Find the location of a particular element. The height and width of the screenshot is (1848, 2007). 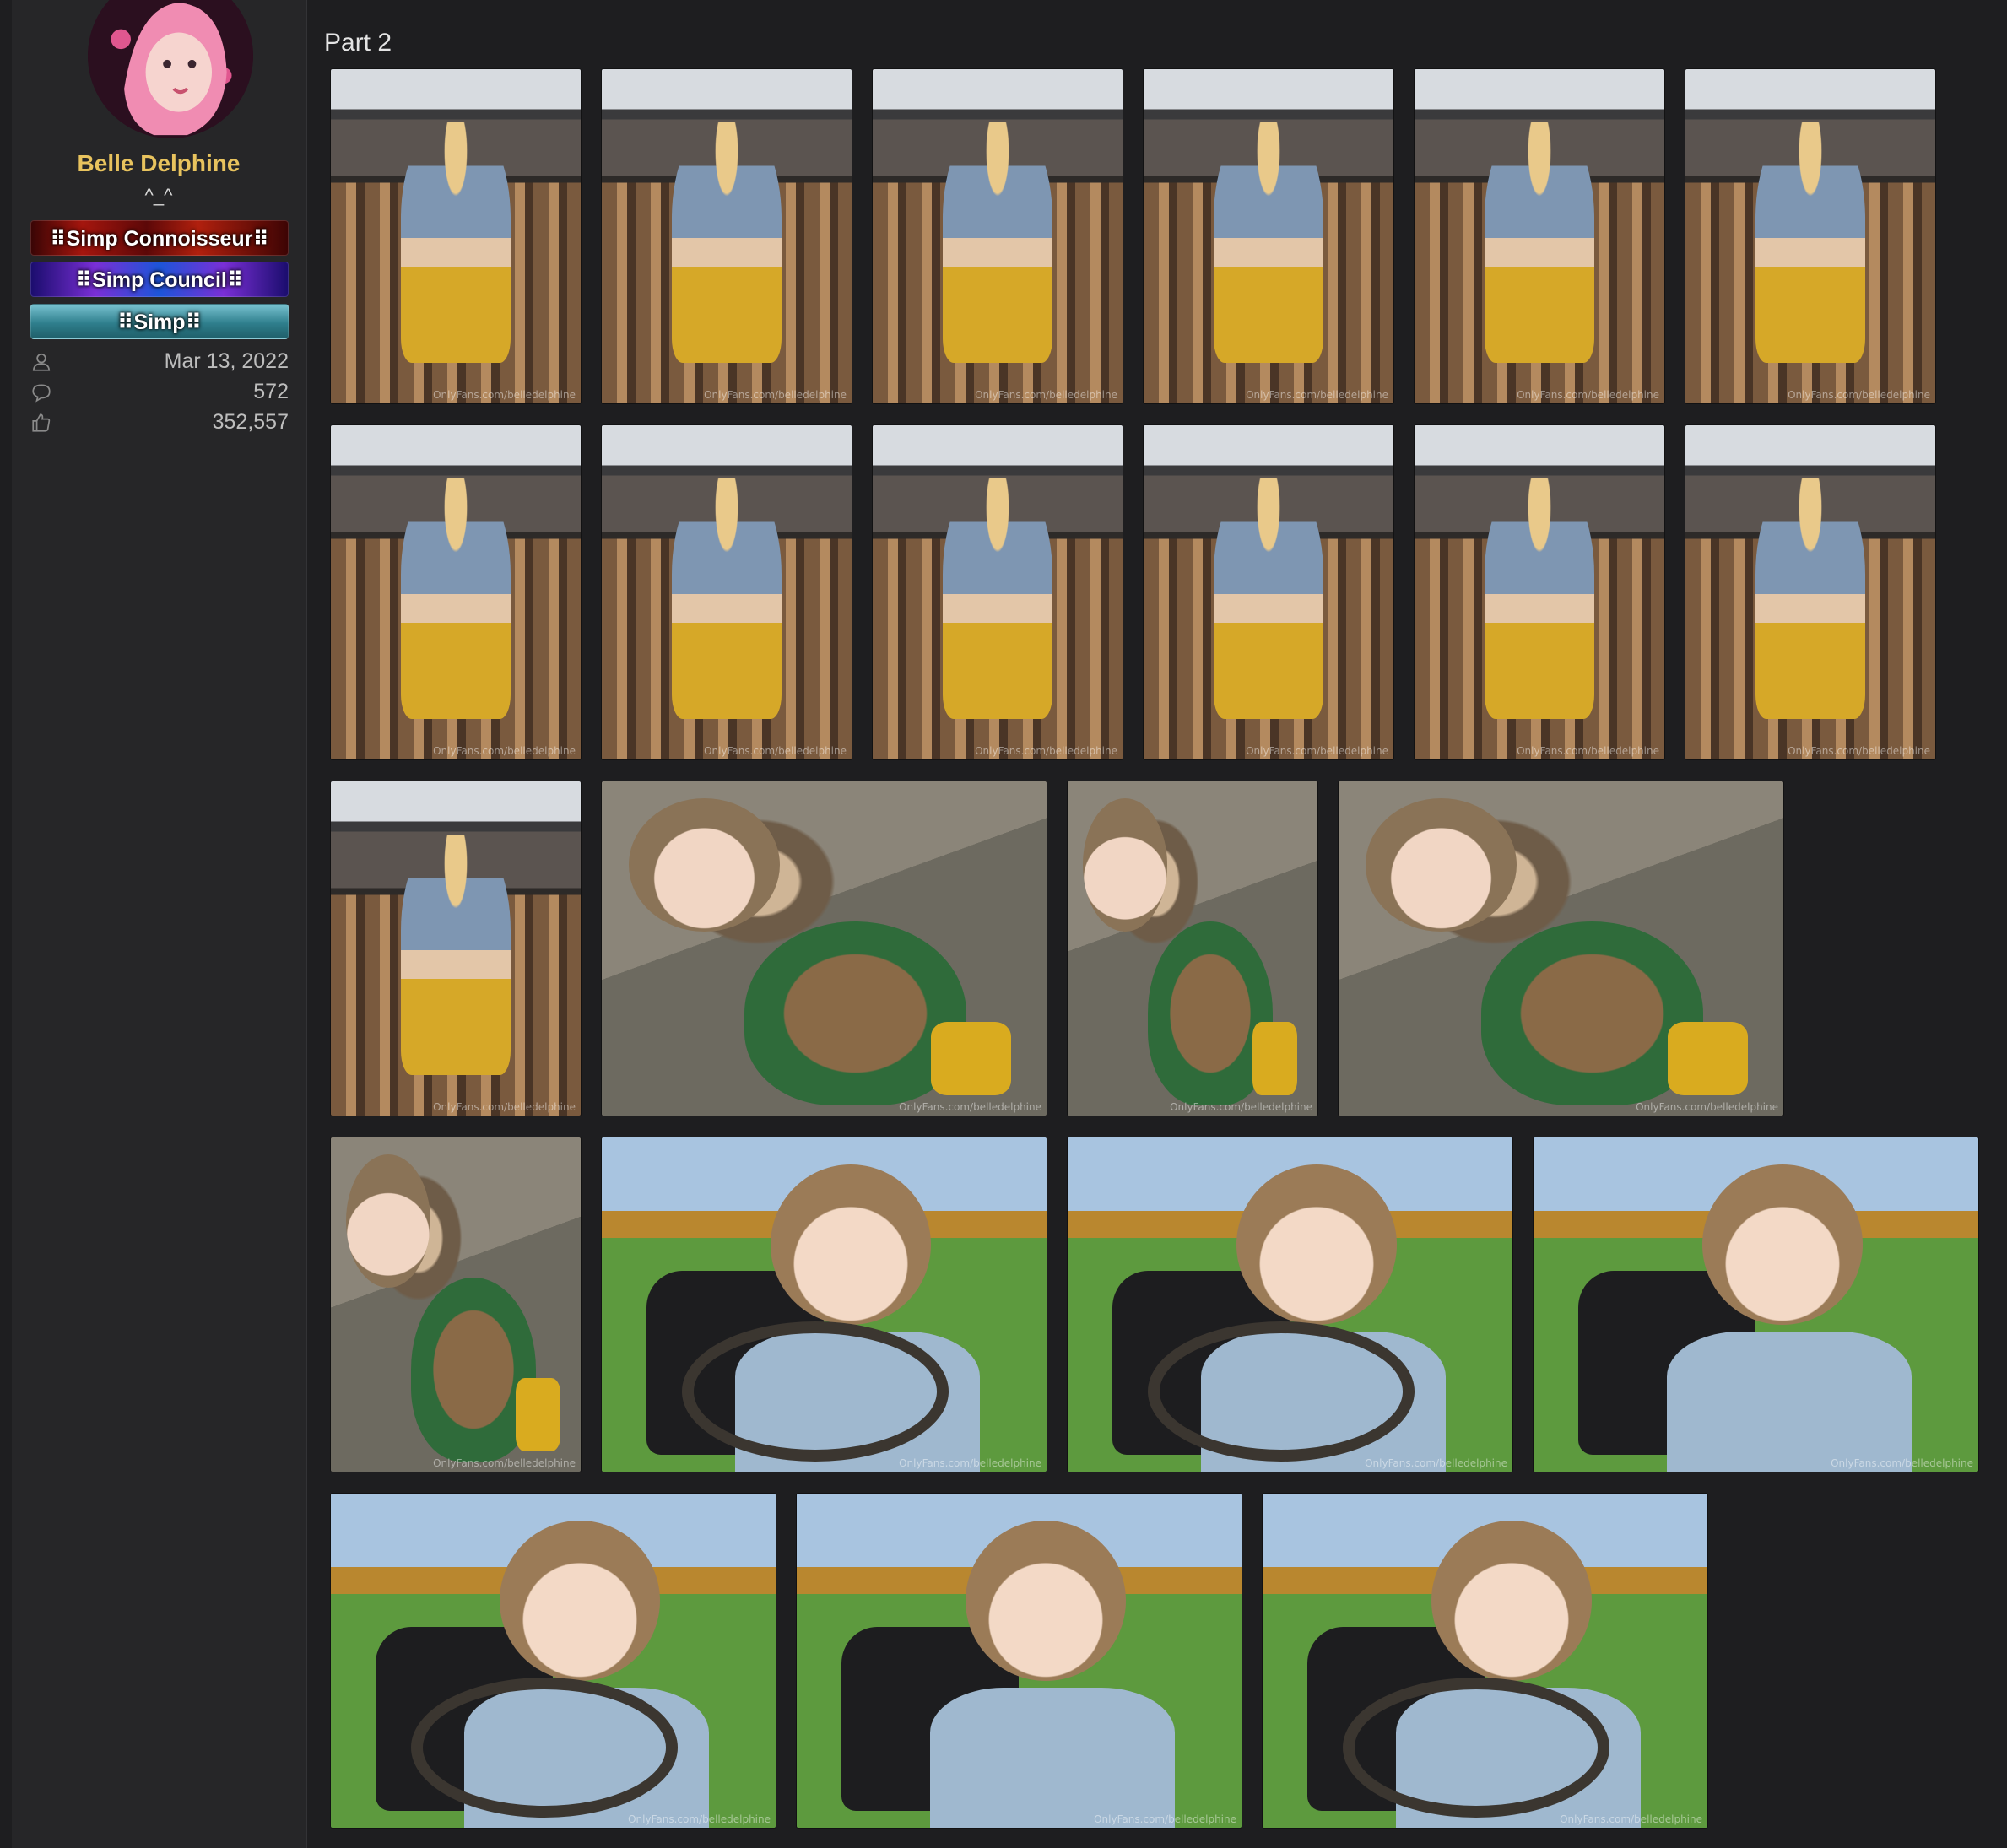

stat-reactions: 352,557 is located at coordinates (159, 423).